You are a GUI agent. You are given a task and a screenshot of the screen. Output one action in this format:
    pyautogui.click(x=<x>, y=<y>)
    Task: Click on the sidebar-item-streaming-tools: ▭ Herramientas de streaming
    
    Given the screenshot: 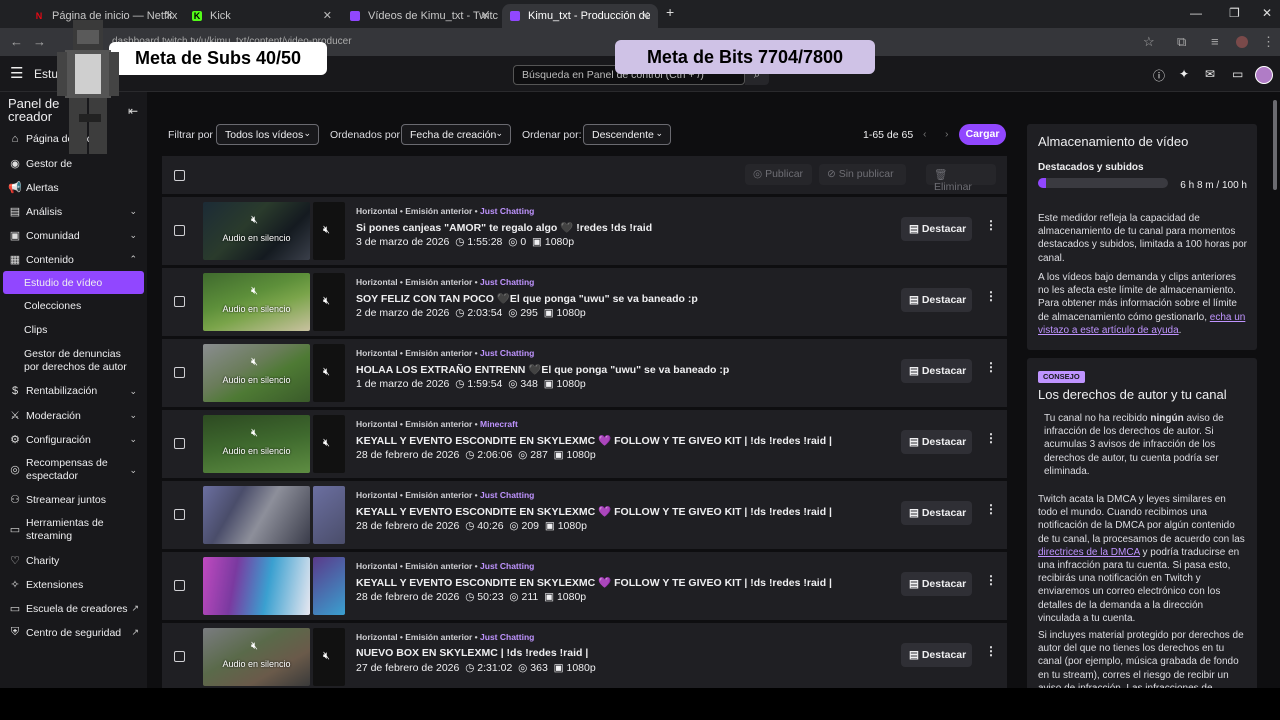 What is the action you would take?
    pyautogui.click(x=73, y=530)
    